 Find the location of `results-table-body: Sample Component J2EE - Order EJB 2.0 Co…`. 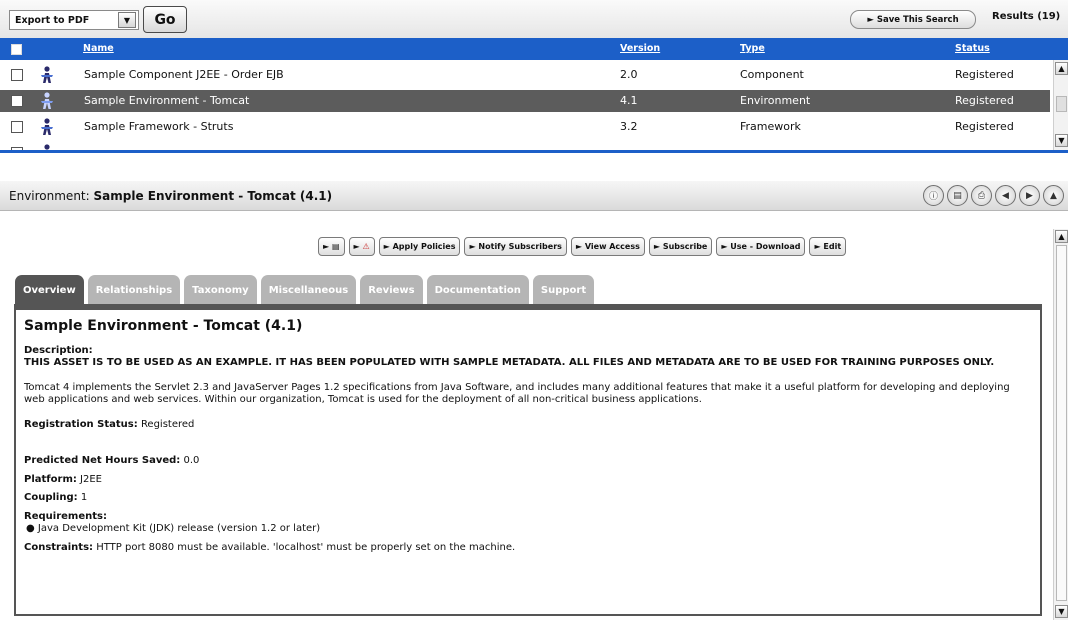

results-table-body: Sample Component J2EE - Order EJB 2.0 Co… is located at coordinates (525, 105).